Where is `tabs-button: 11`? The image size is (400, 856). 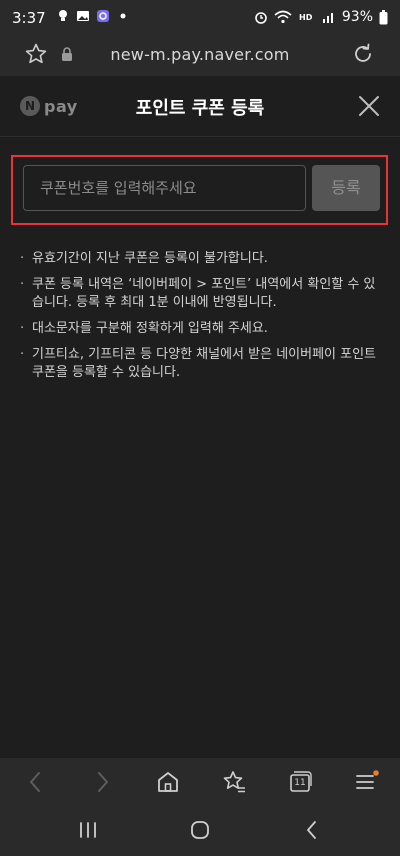 tabs-button: 11 is located at coordinates (300, 782).